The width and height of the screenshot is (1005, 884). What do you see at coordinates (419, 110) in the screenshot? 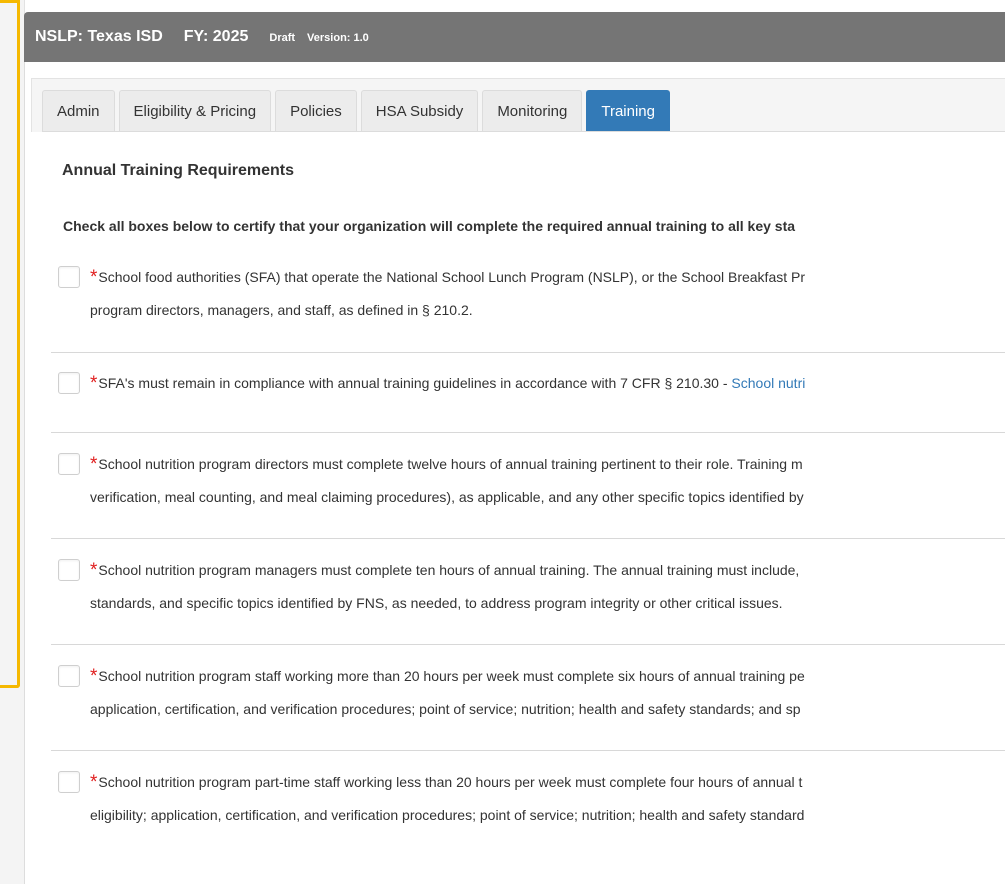
I see `tab-hsa-subsidy: HSA Subsidy` at bounding box center [419, 110].